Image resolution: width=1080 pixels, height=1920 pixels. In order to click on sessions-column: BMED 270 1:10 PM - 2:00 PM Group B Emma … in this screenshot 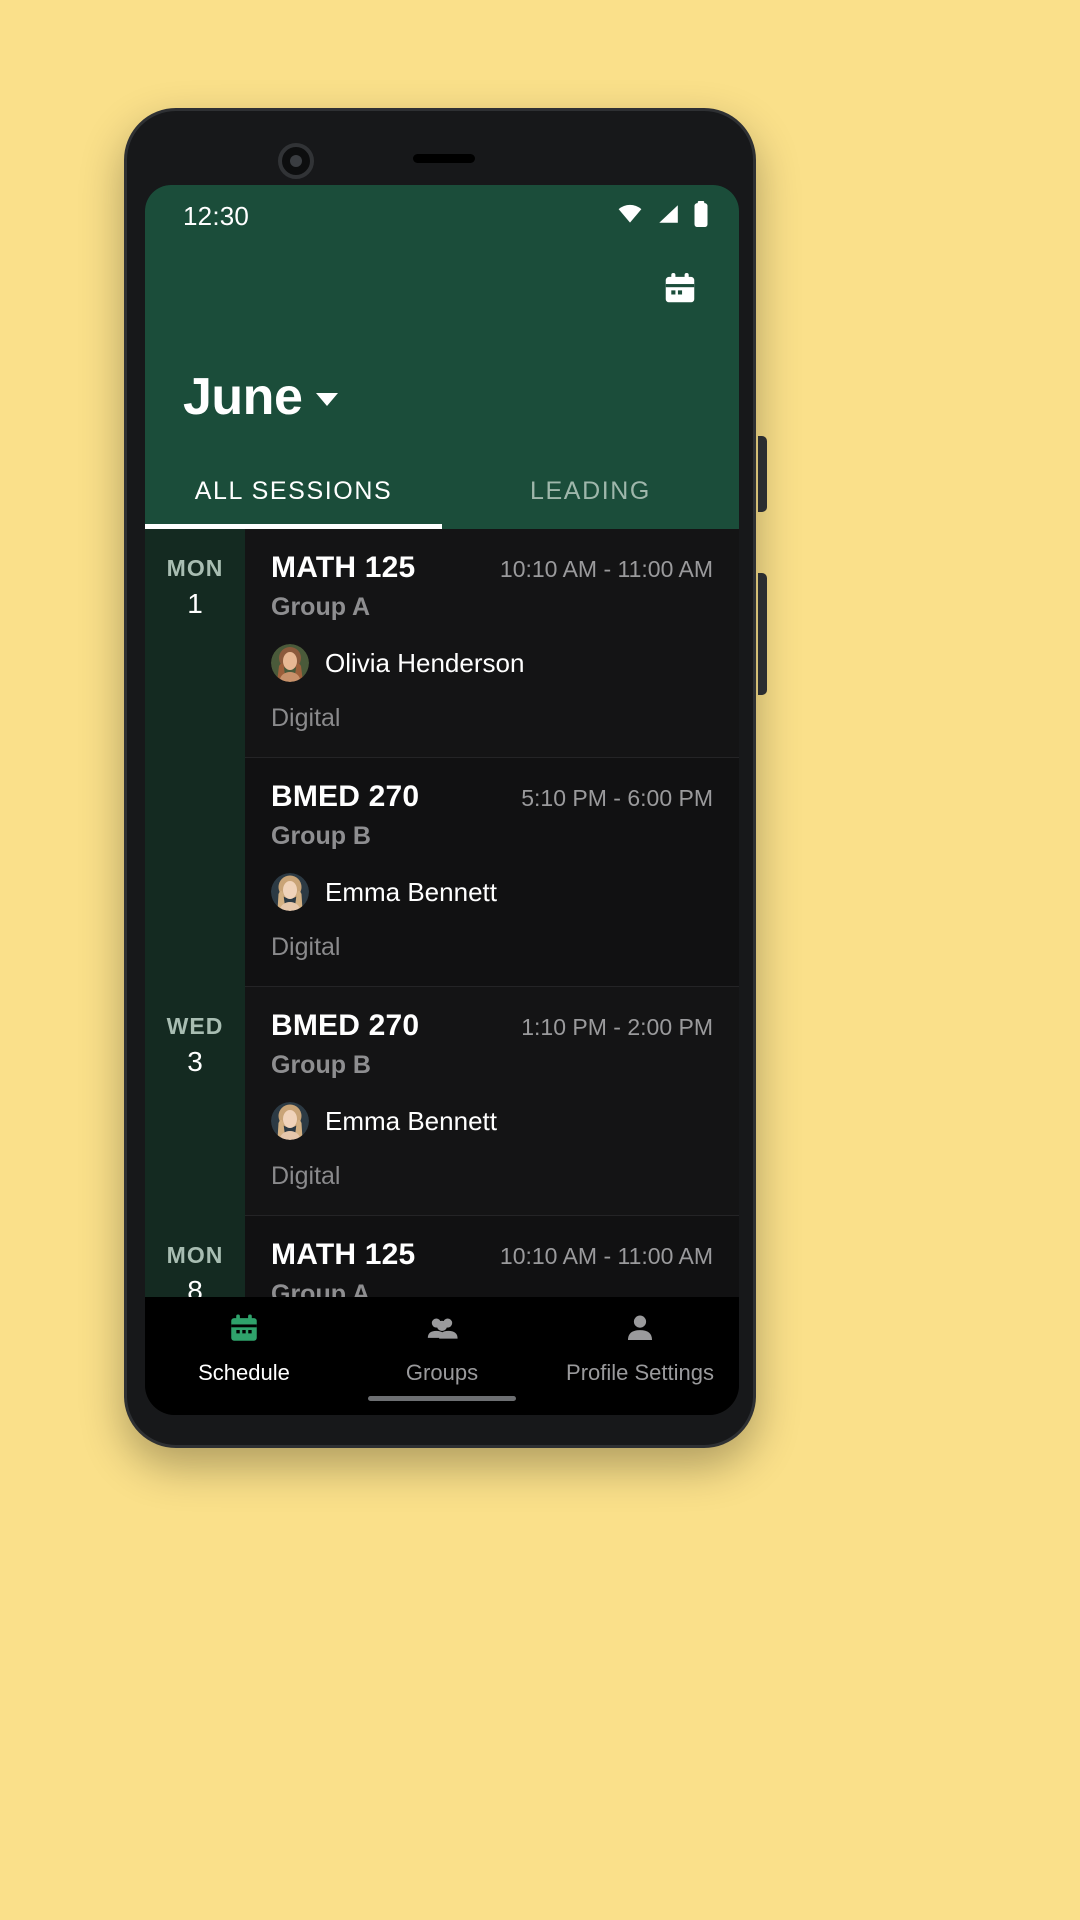, I will do `click(492, 1101)`.